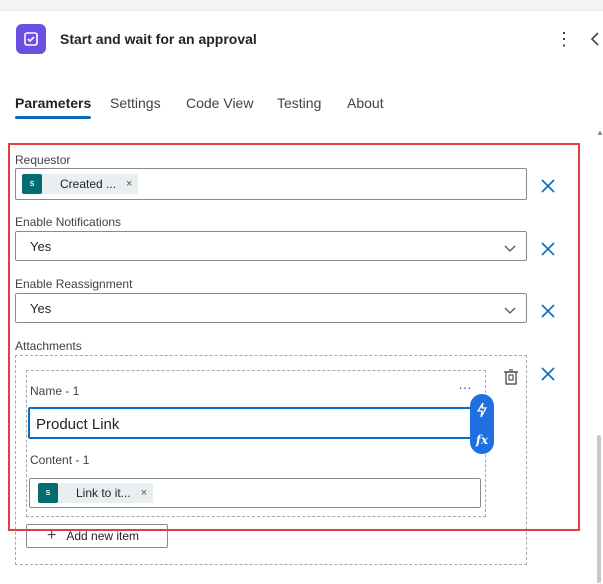 This screenshot has width=603, height=584. I want to click on tab-about: About, so click(365, 107).